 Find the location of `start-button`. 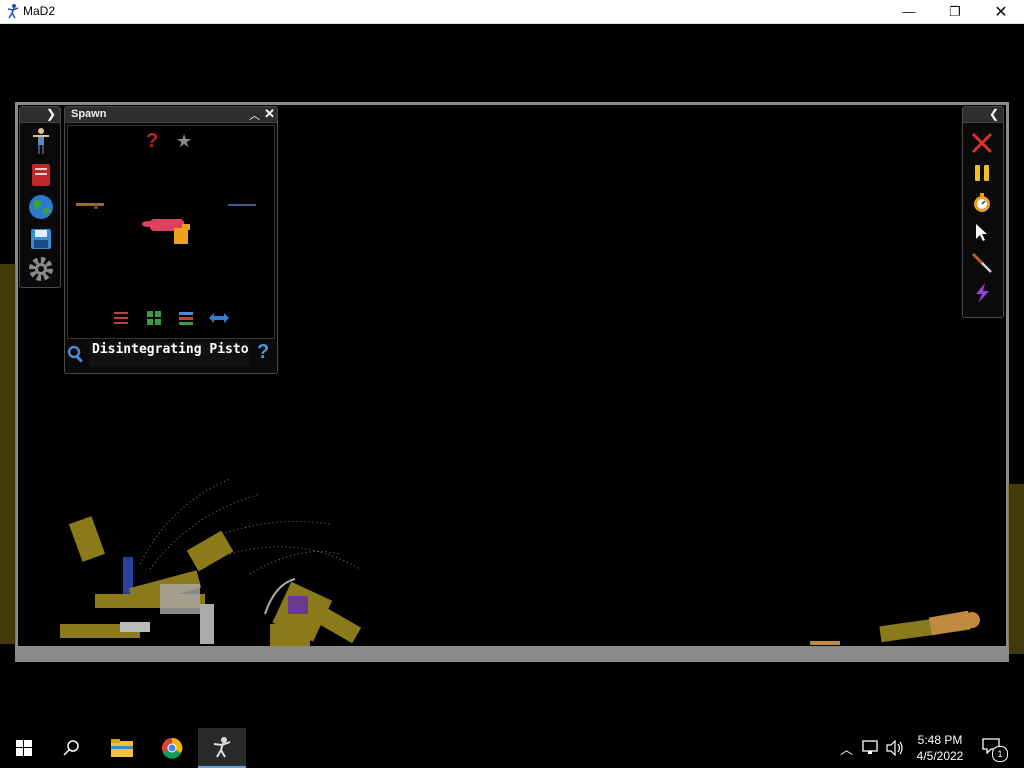

start-button is located at coordinates (24, 748).